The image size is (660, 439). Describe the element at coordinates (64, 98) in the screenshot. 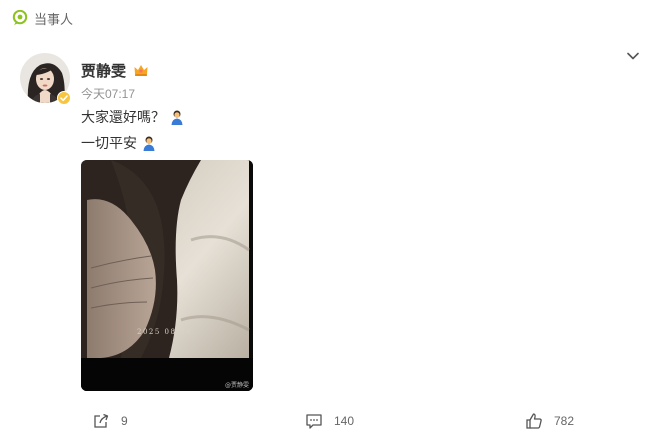

I see `verified-badge-icon` at that location.